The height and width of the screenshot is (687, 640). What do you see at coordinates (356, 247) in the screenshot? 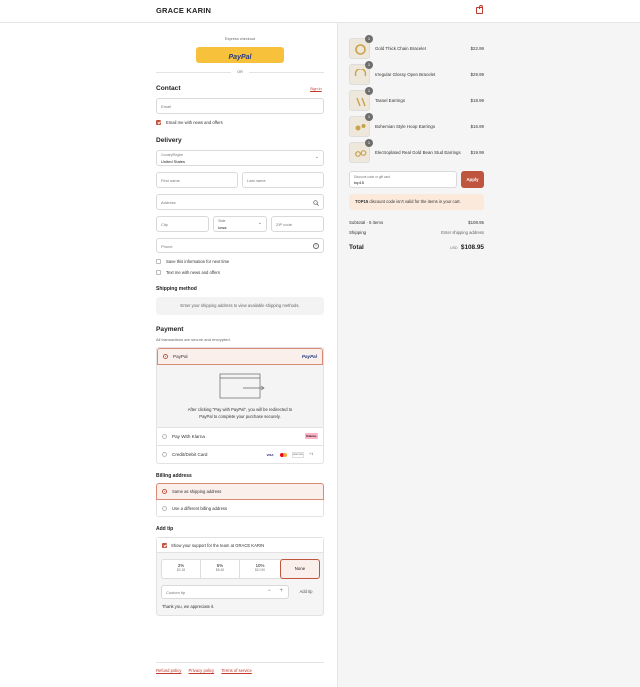
I see `total-label: Total` at bounding box center [356, 247].